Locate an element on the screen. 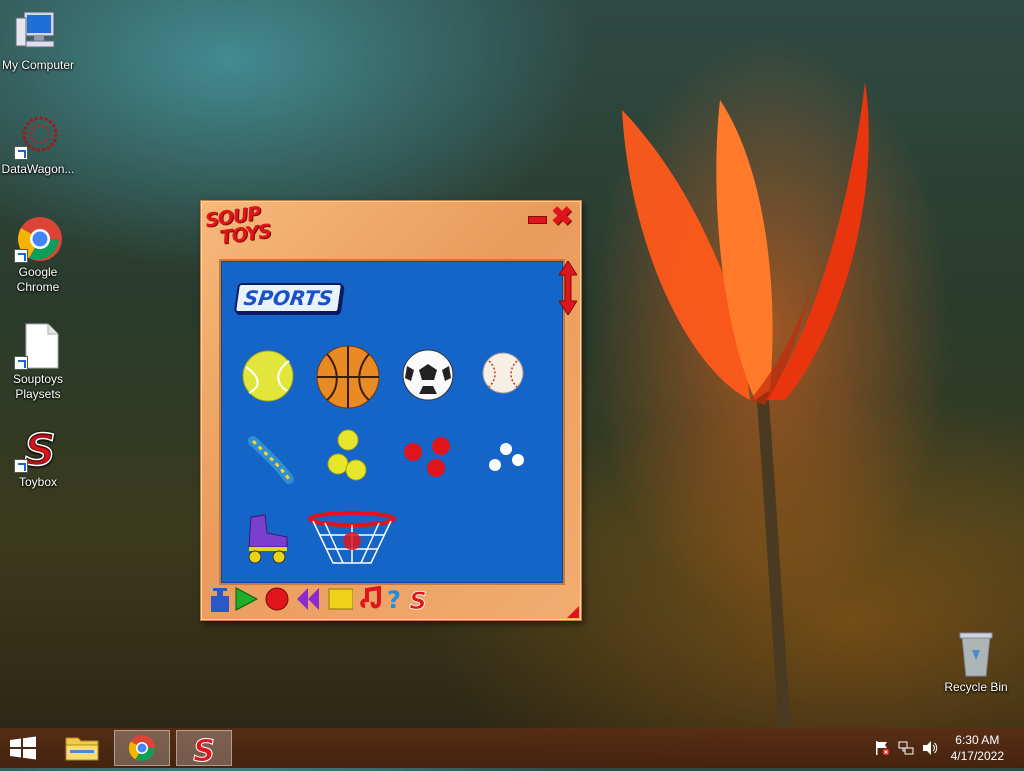  desktop-icon-toybox: S Toybox is located at coordinates (38, 457).